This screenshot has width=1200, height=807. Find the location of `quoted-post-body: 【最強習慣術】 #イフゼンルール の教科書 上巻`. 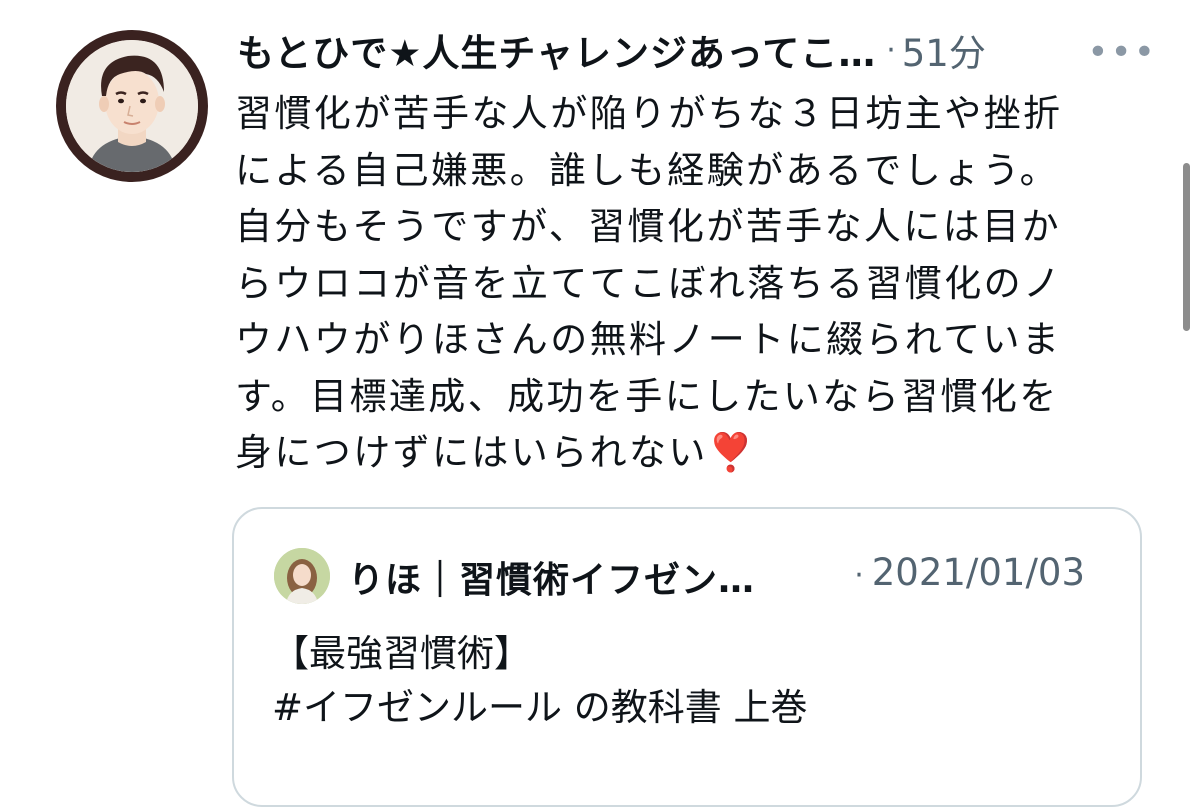

quoted-post-body: 【最強習慣術】 #イフゼンルール の教科書 上巻 is located at coordinates (672, 681).